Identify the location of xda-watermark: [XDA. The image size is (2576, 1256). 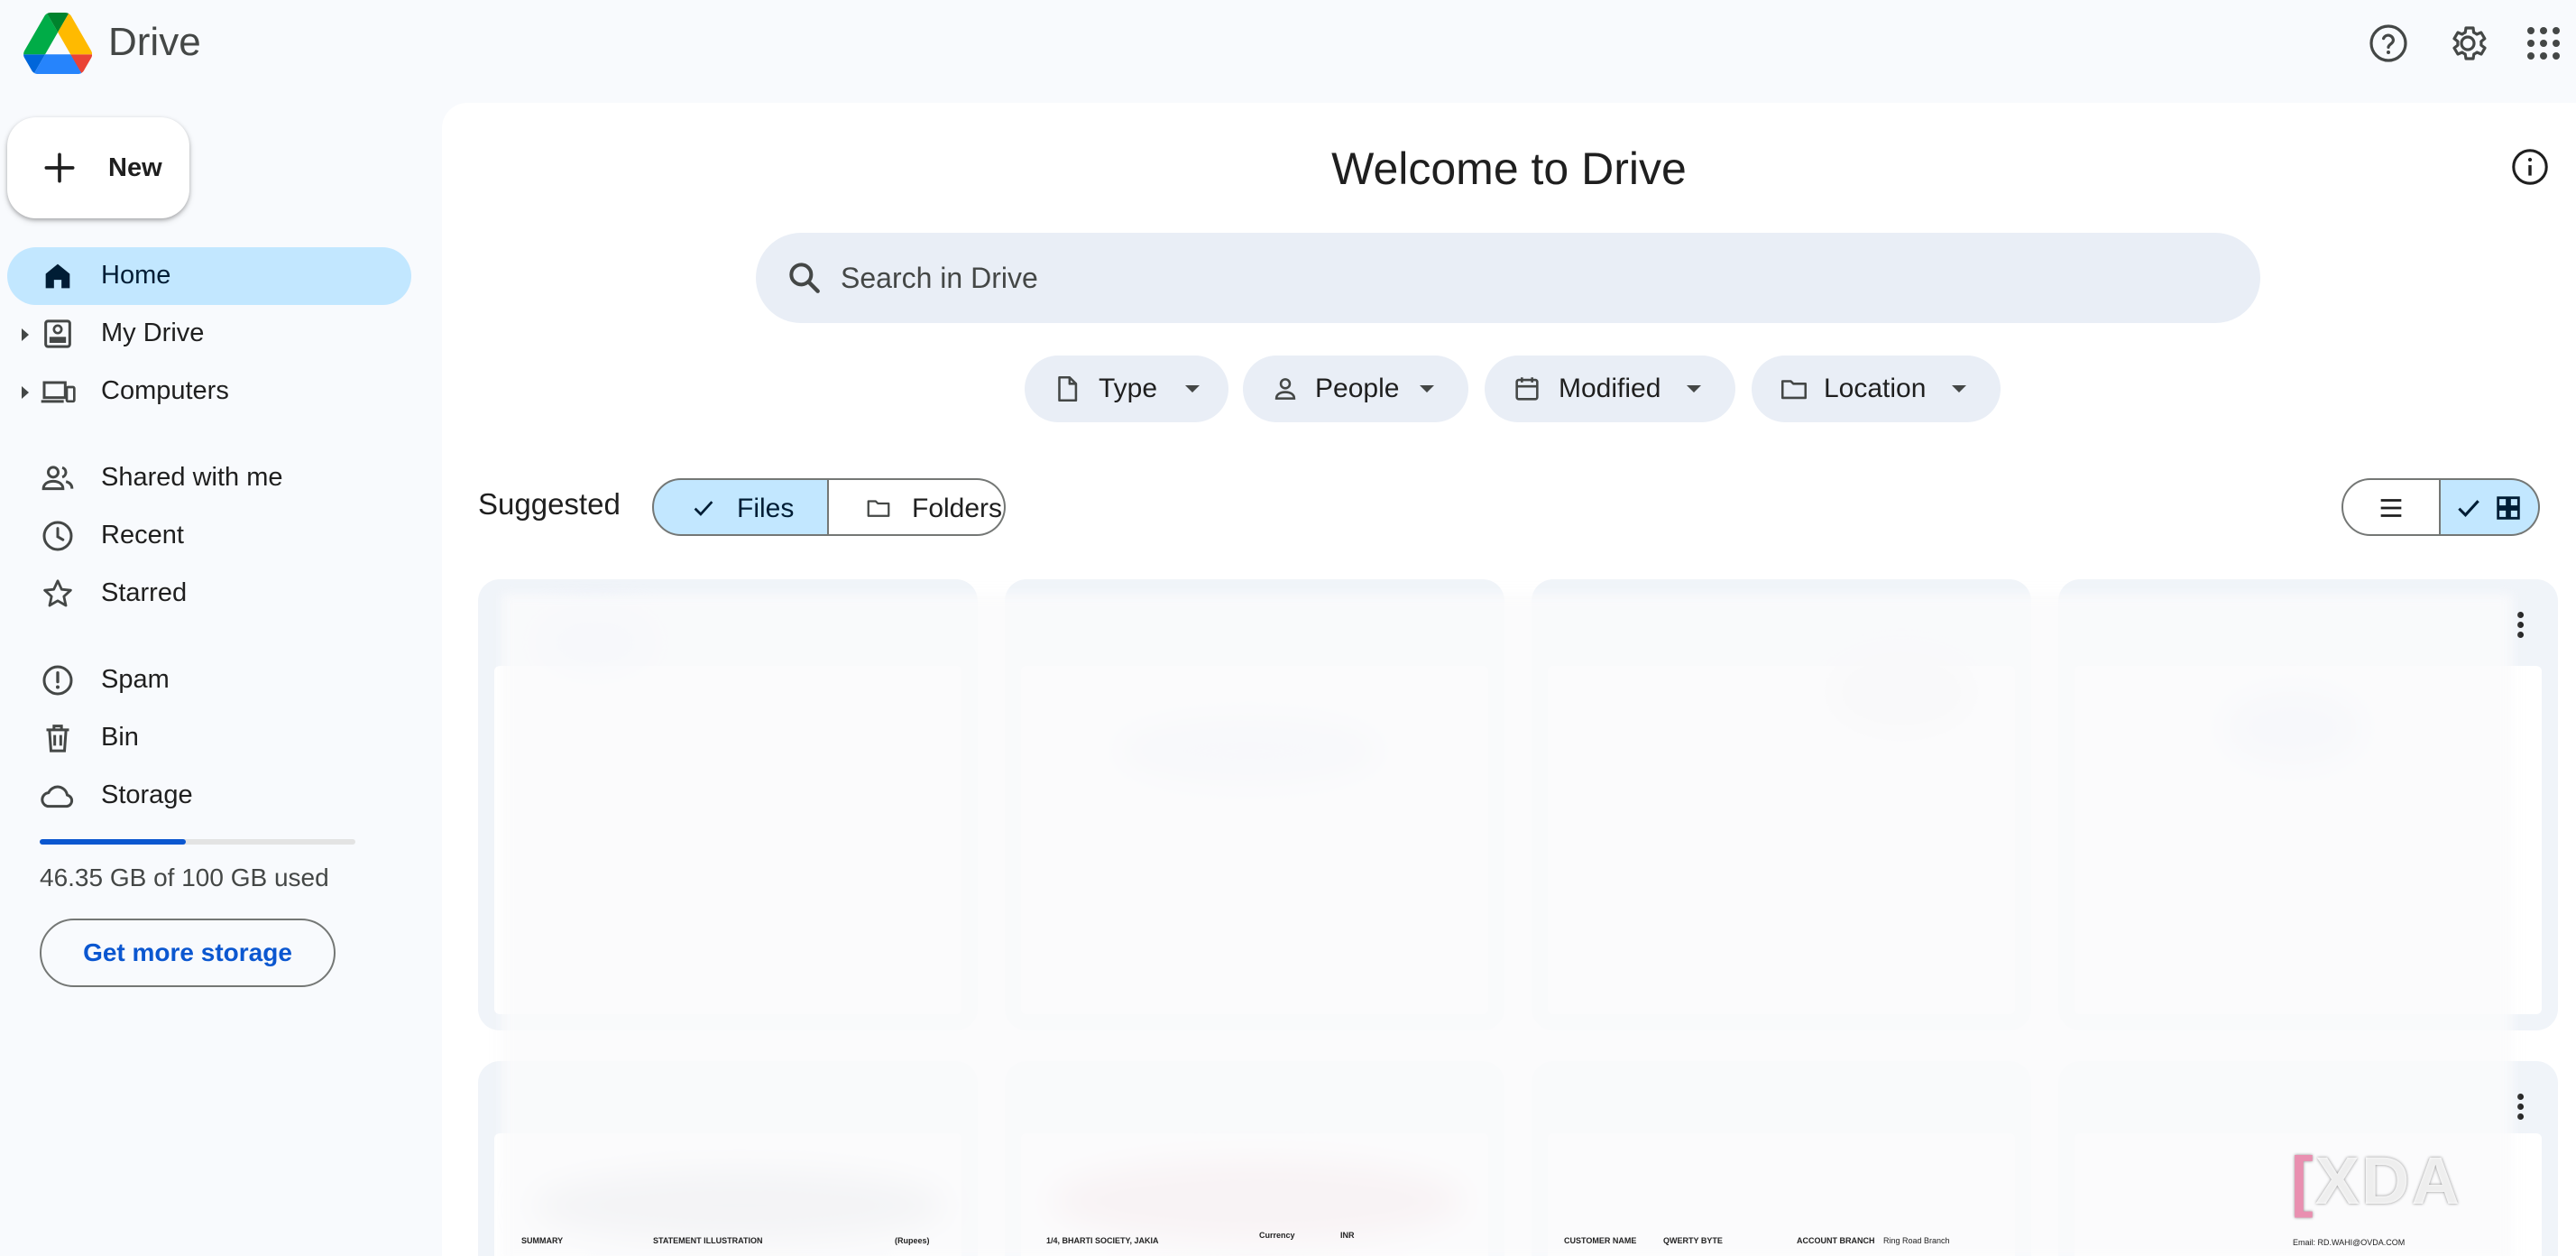
(2376, 1180).